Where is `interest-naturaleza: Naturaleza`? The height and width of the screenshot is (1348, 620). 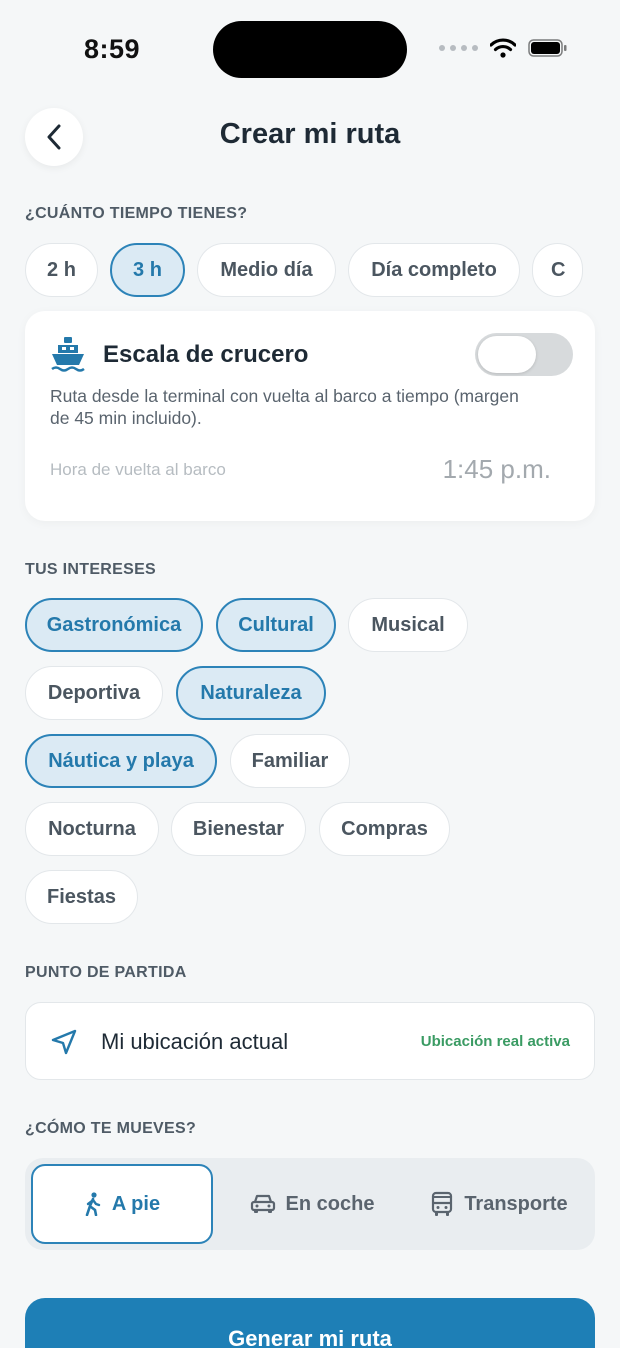 interest-naturaleza: Naturaleza is located at coordinates (251, 693).